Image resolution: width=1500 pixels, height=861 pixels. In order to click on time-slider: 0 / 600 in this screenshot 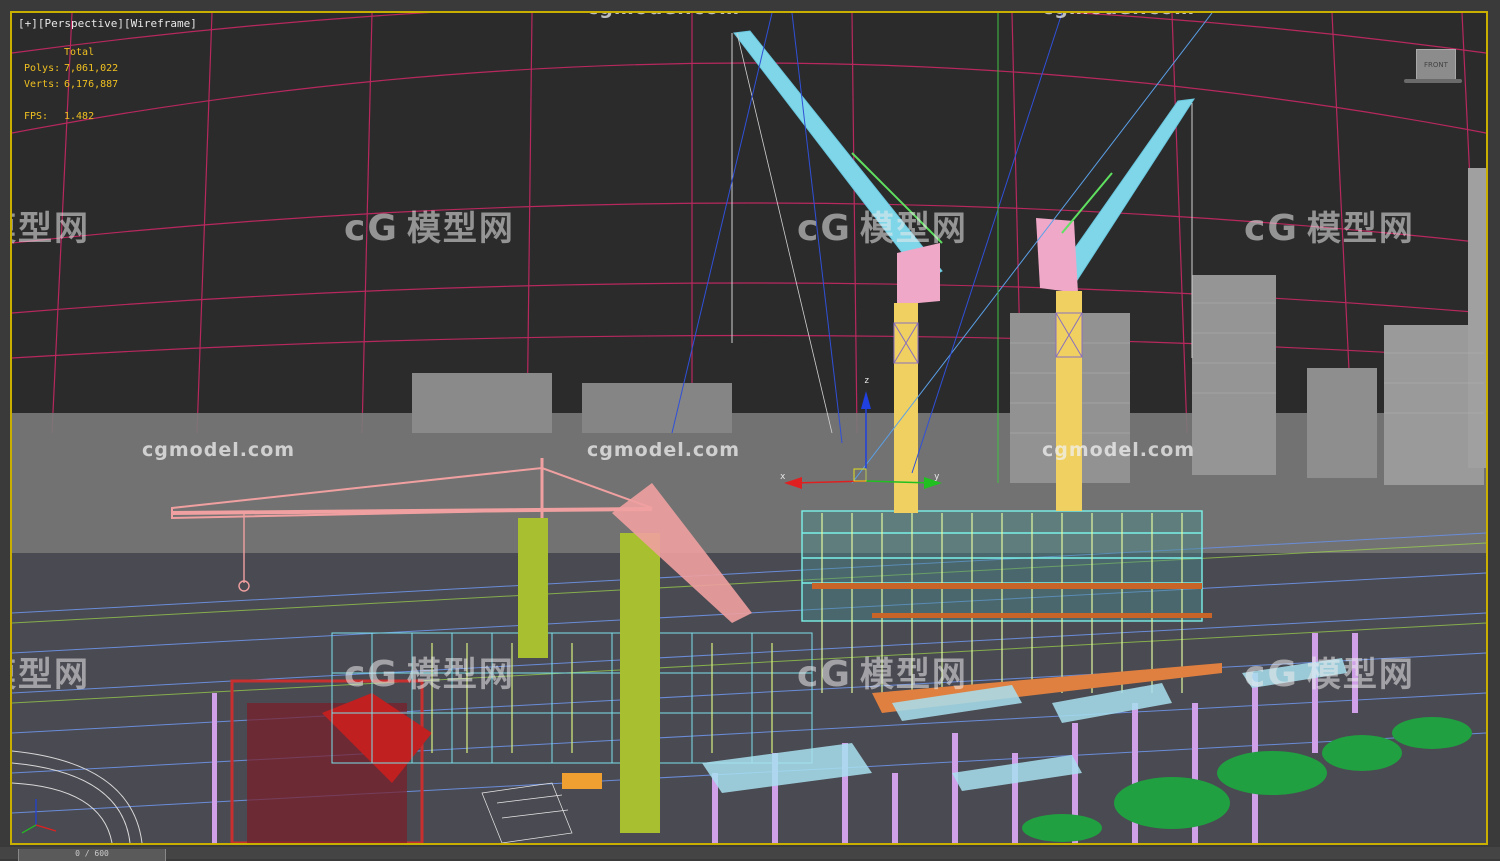, I will do `click(92, 855)`.